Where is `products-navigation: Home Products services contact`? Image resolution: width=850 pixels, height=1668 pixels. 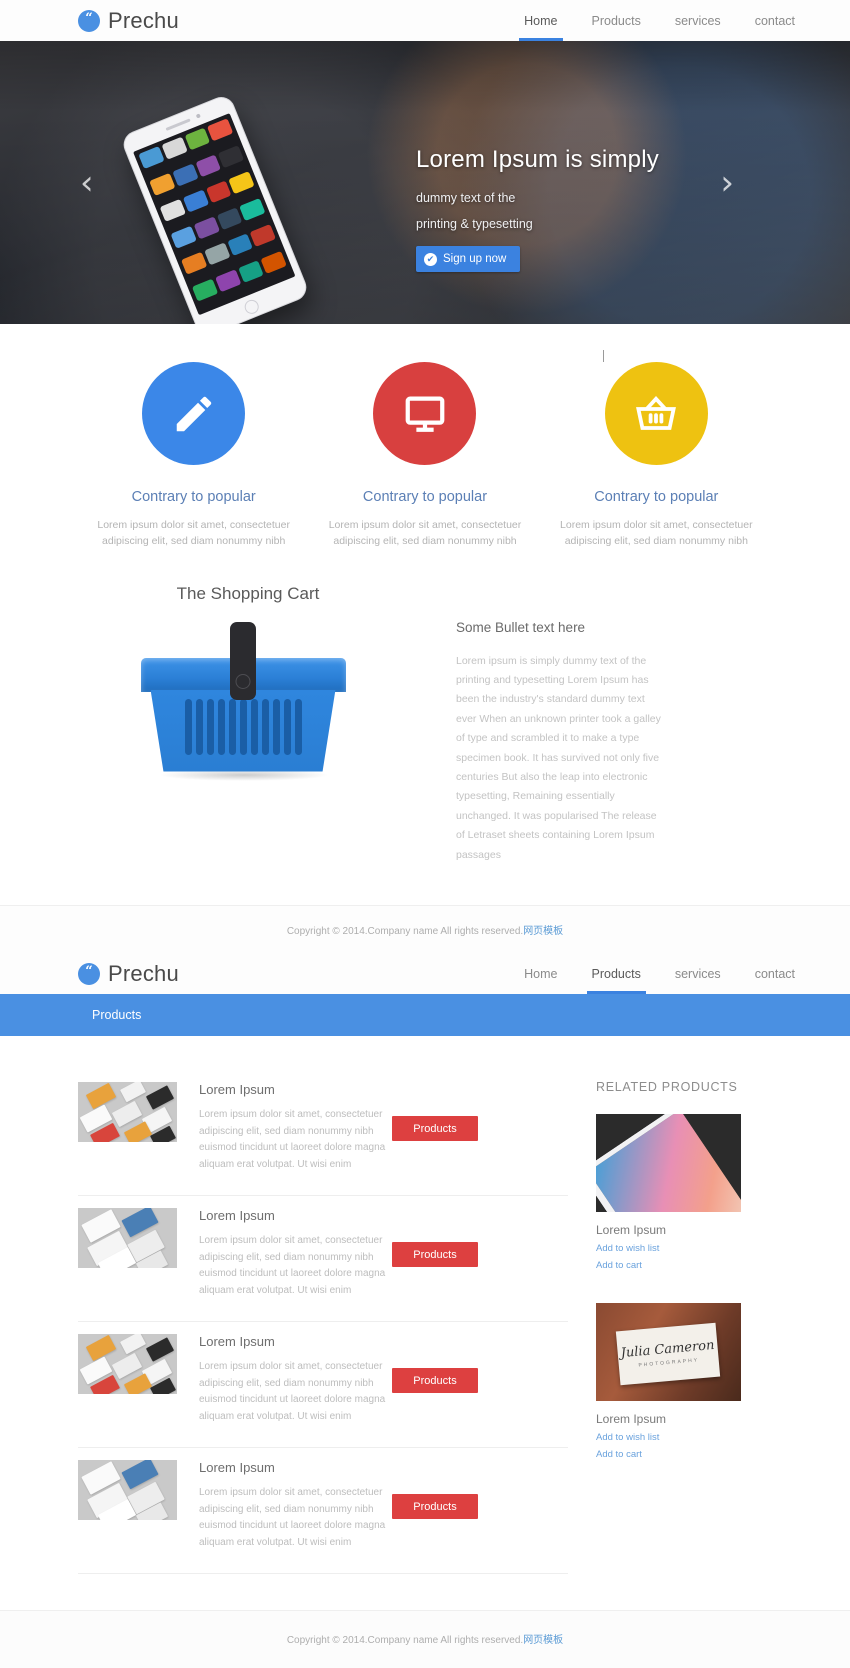 products-navigation: Home Products services contact is located at coordinates (659, 974).